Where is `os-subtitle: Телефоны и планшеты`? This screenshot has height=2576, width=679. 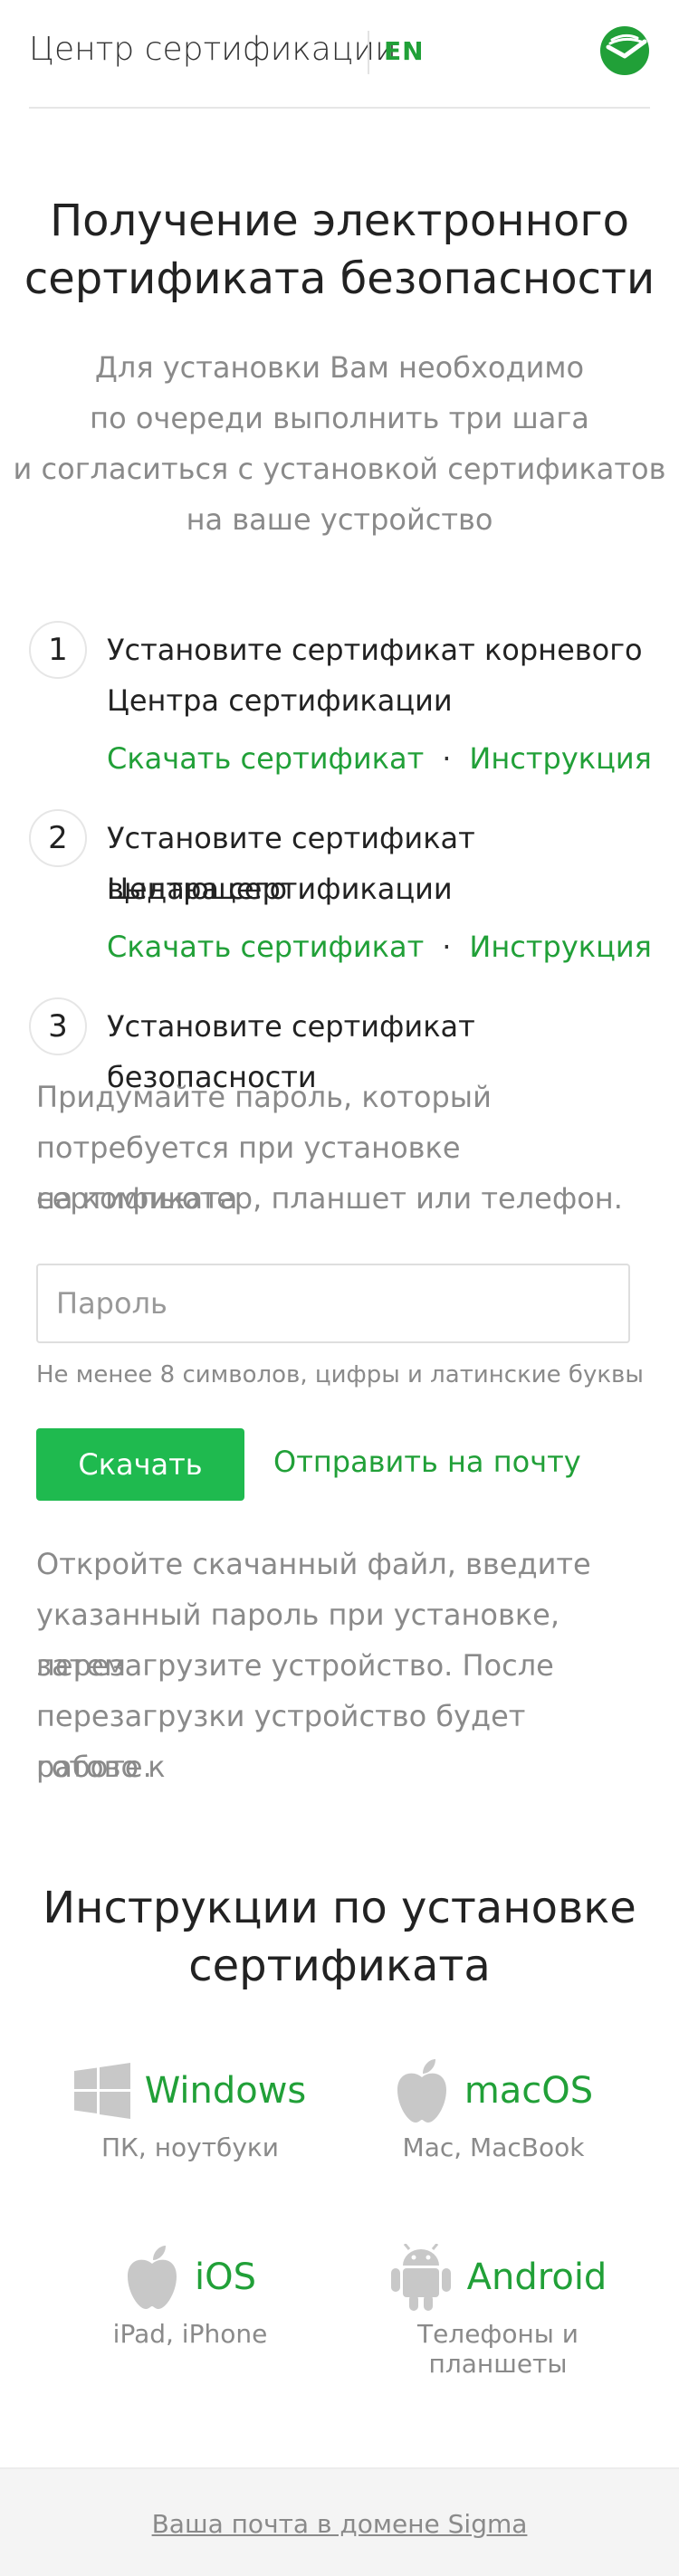 os-subtitle: Телефоны и планшеты is located at coordinates (498, 2349).